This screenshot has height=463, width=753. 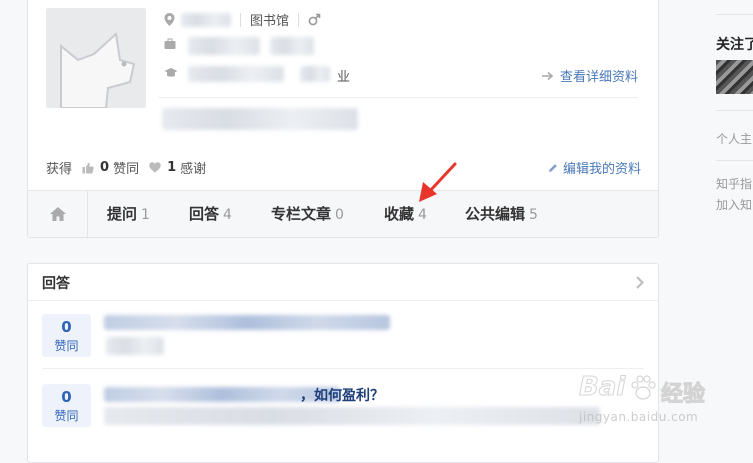 I want to click on sidebar-following-title: 关注了, so click(x=734, y=44).